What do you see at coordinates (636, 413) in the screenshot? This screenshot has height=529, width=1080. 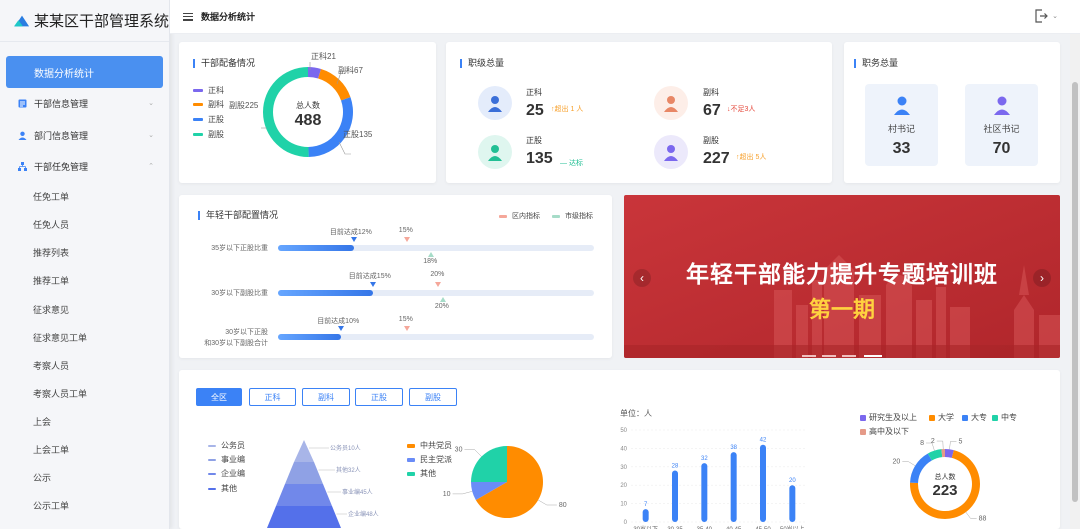 I see `bar-chart-unit: 单位：人` at bounding box center [636, 413].